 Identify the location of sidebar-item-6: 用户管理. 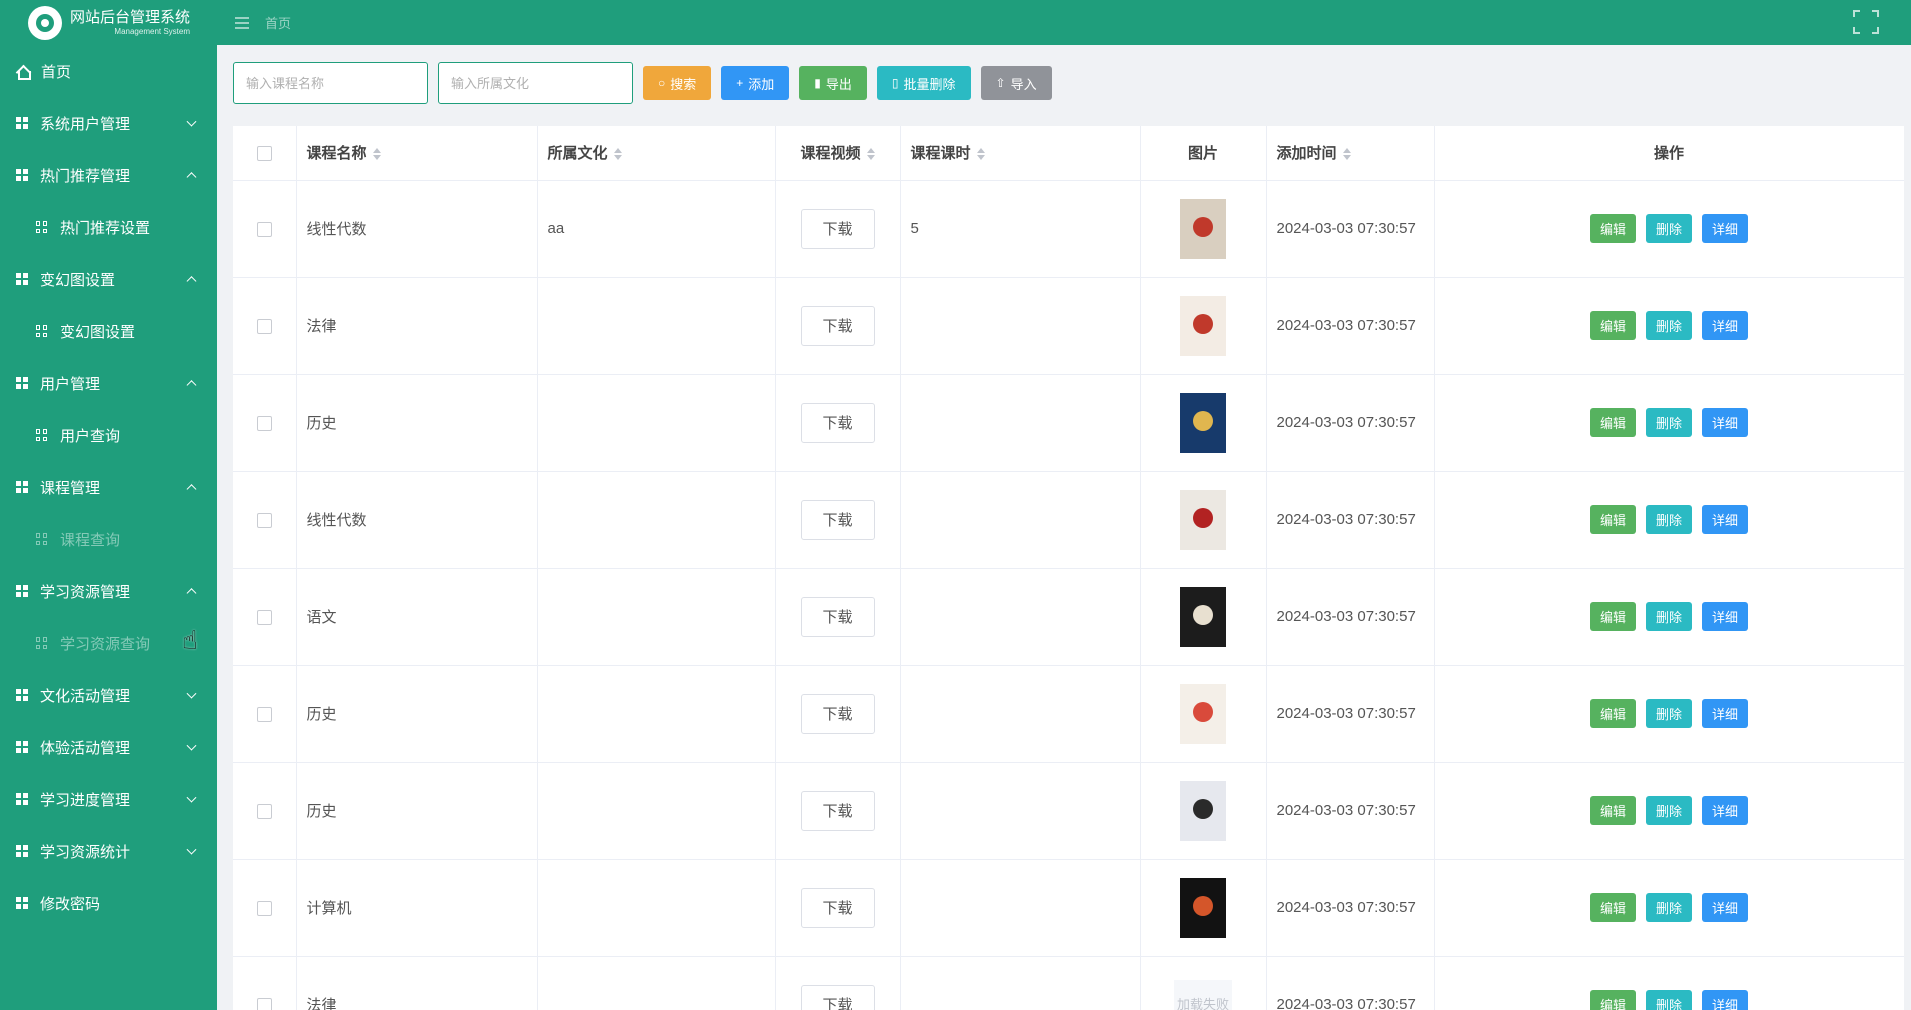
(108, 383).